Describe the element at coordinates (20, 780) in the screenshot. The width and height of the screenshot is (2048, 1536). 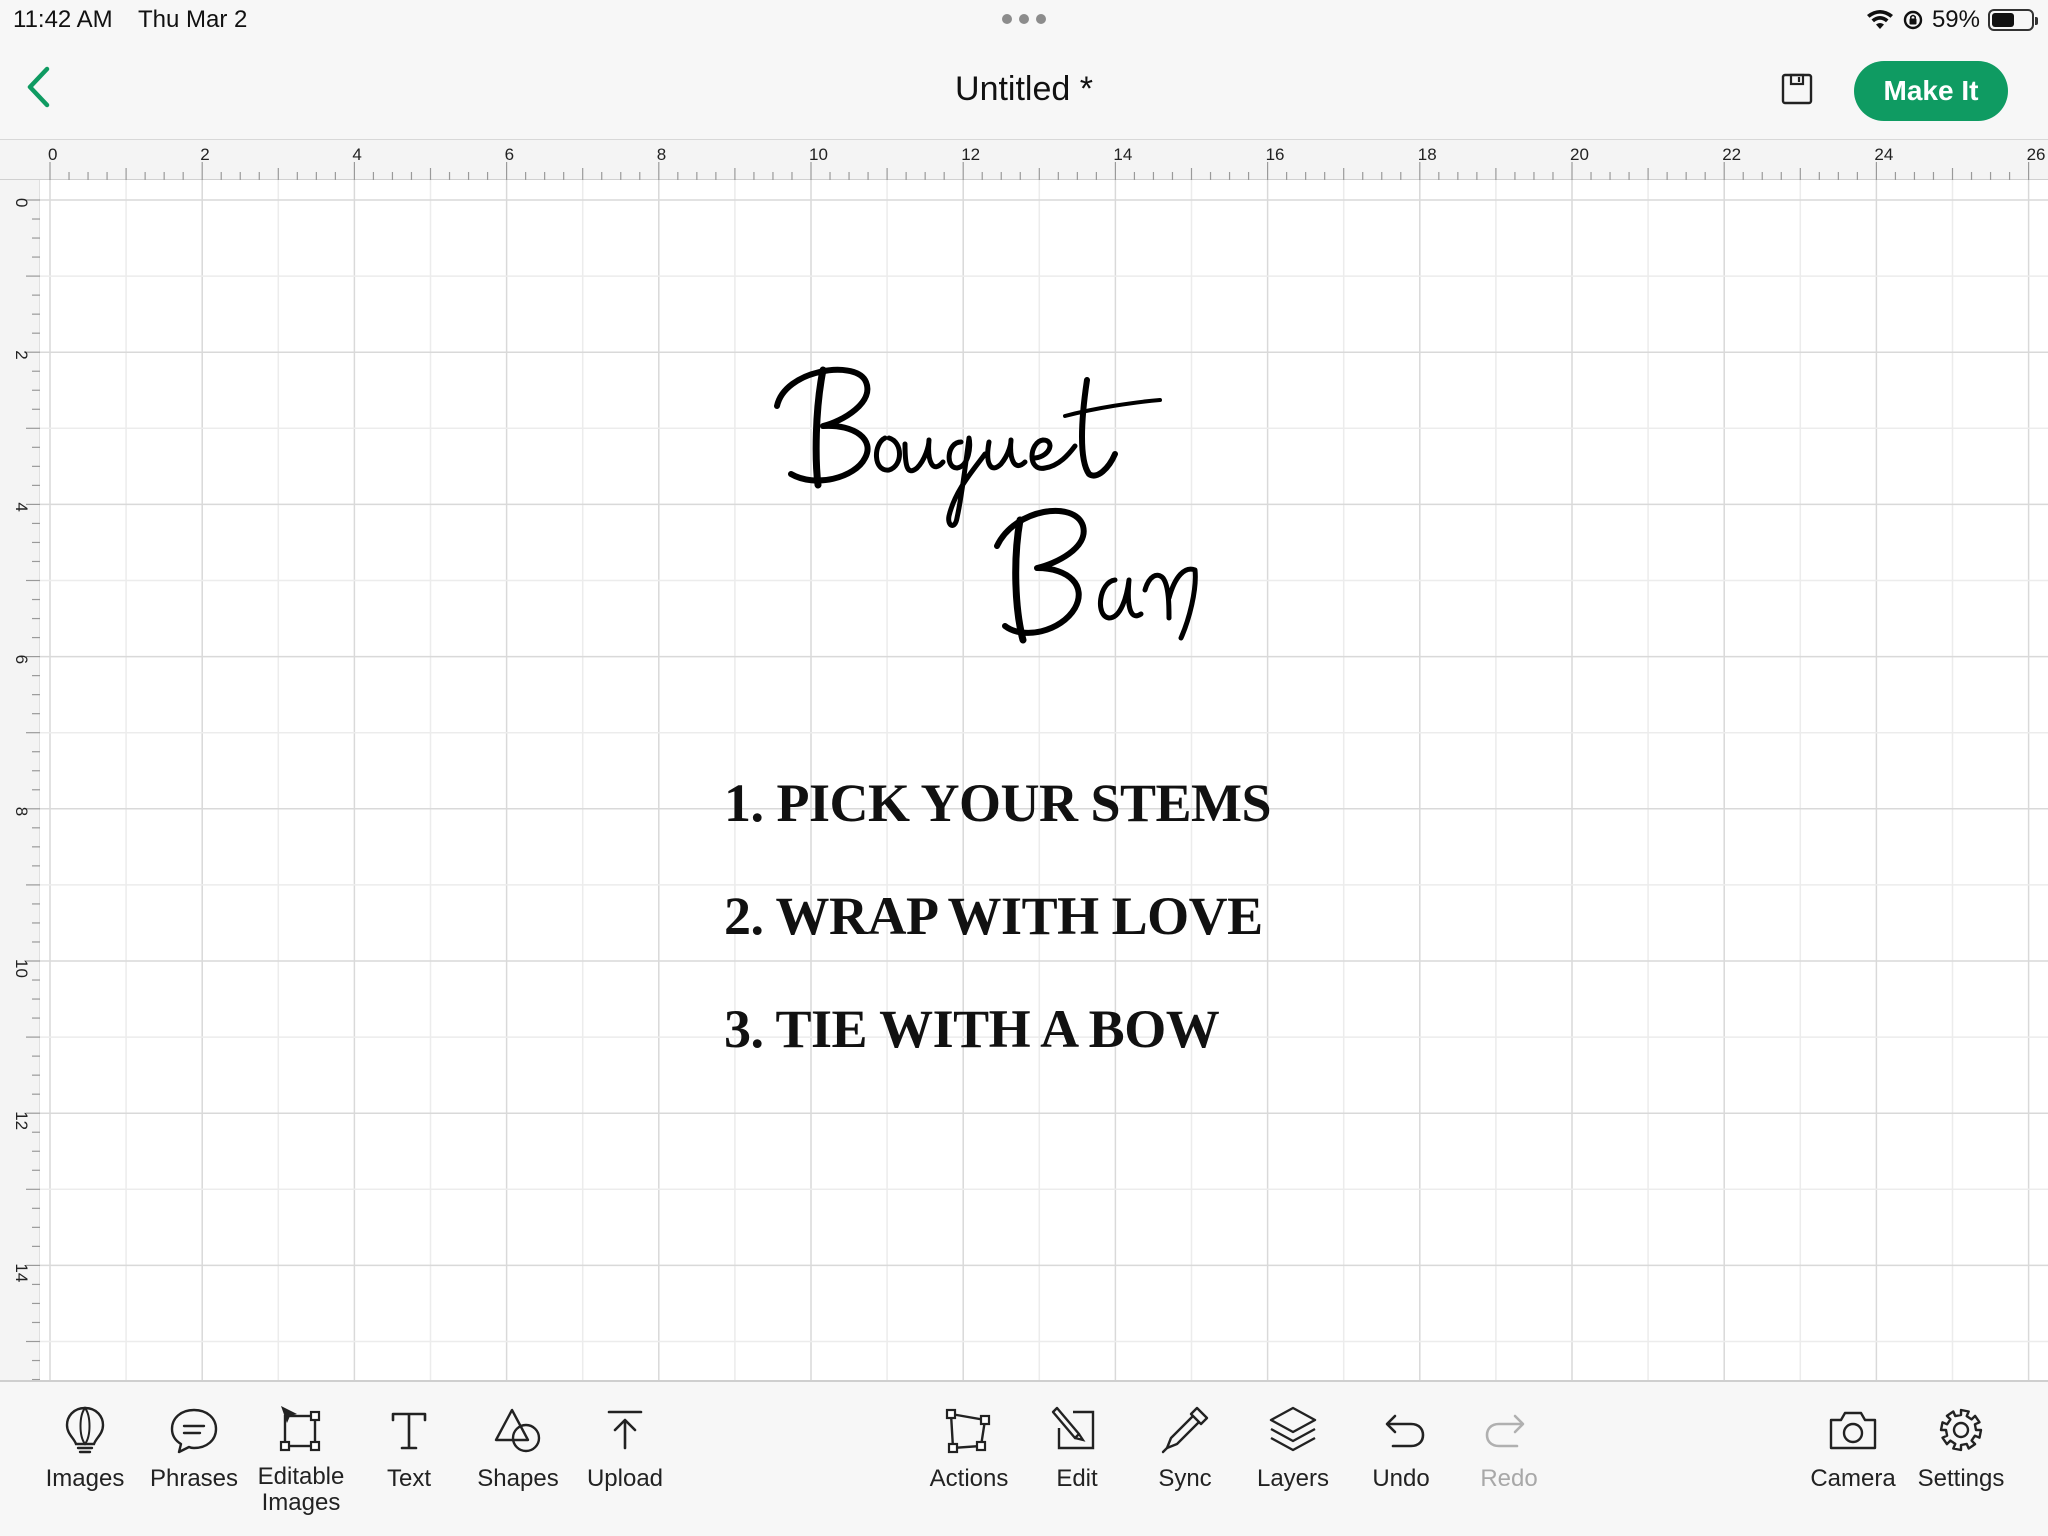
I see `vertical-ruler: 0 2 4 6 8 10 12 14` at that location.